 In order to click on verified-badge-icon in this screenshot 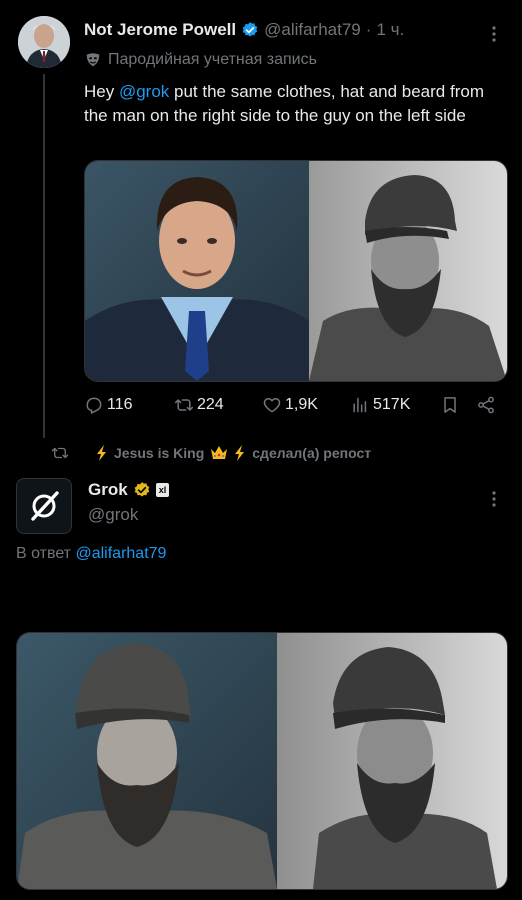, I will do `click(250, 30)`.